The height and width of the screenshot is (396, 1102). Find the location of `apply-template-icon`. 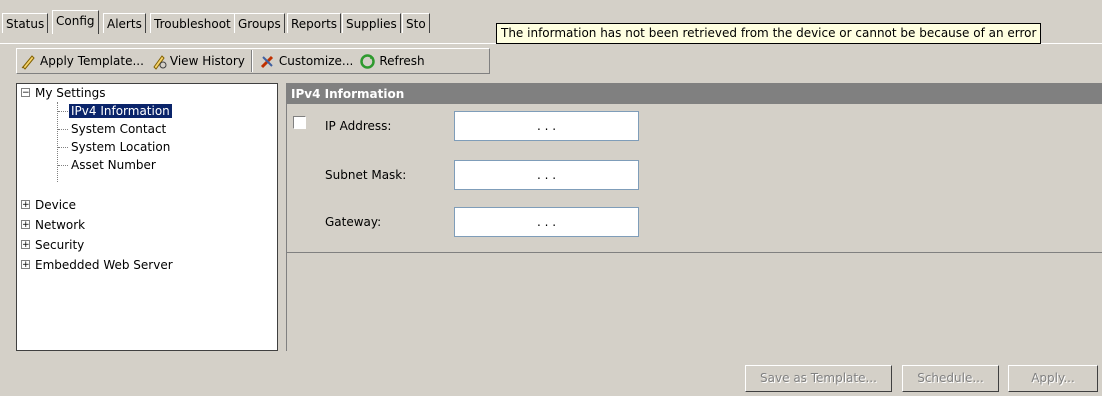

apply-template-icon is located at coordinates (28, 61).